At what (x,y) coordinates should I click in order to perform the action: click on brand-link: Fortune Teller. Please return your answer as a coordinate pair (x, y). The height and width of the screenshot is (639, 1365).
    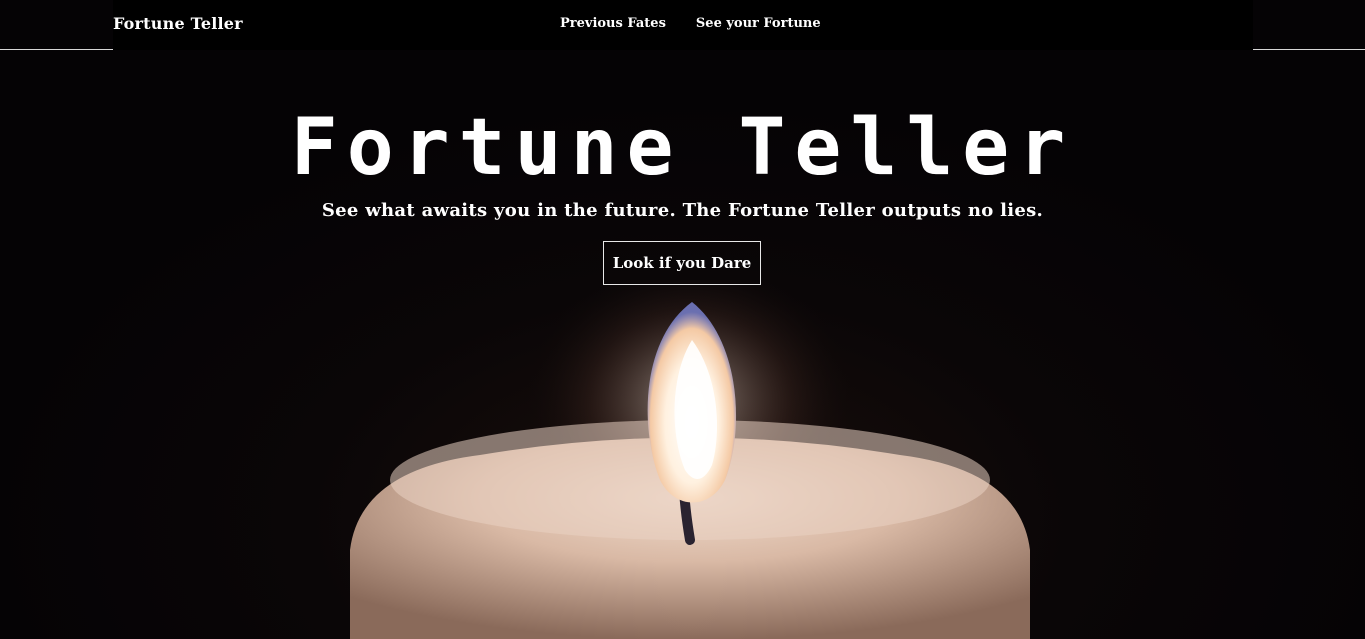
    Looking at the image, I should click on (178, 23).